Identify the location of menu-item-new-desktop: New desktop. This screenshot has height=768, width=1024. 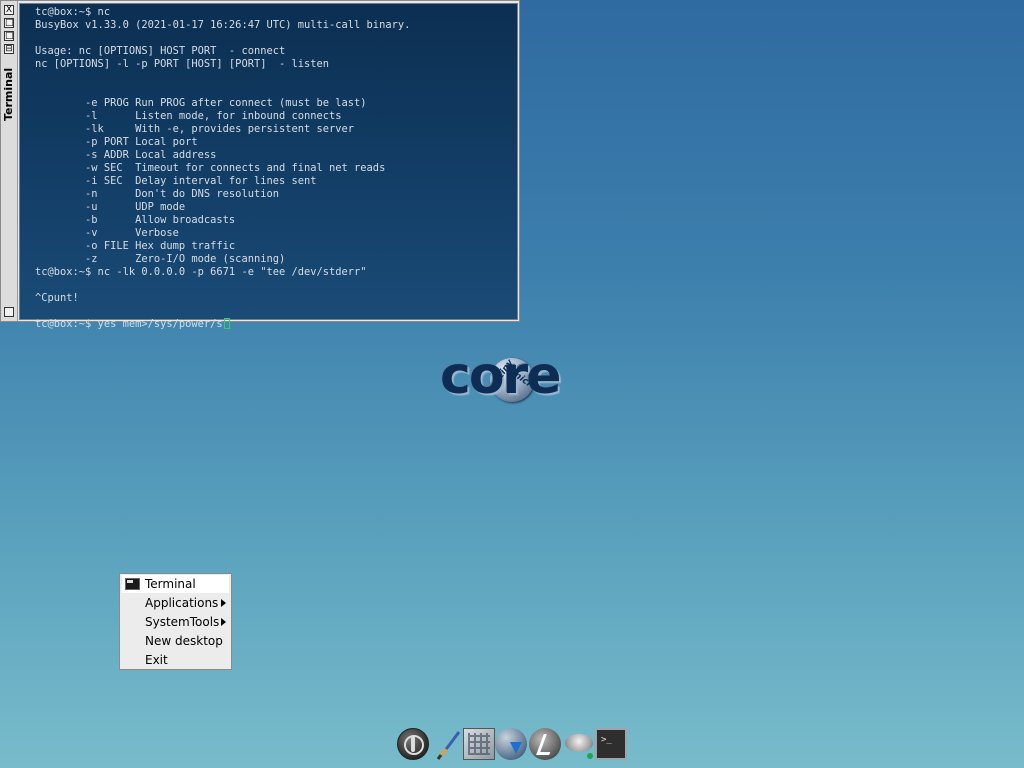
(175, 641).